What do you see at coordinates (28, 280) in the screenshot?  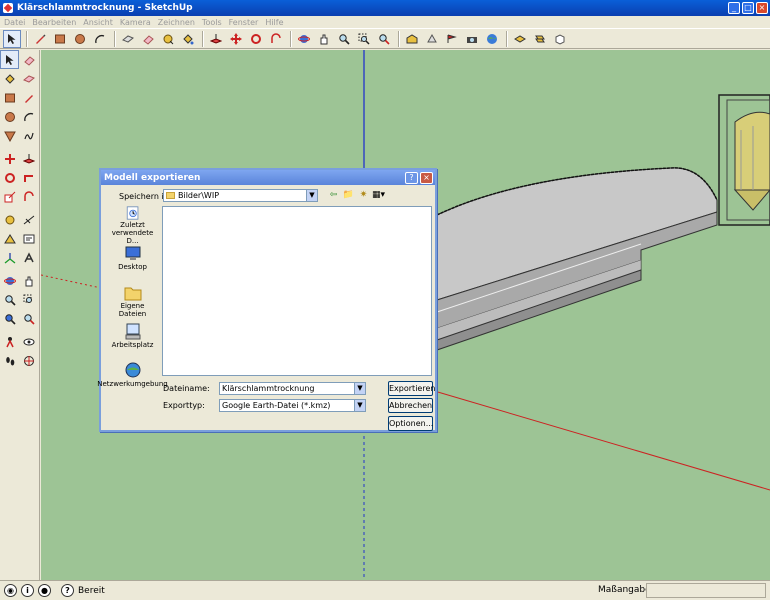 I see `pan-tool` at bounding box center [28, 280].